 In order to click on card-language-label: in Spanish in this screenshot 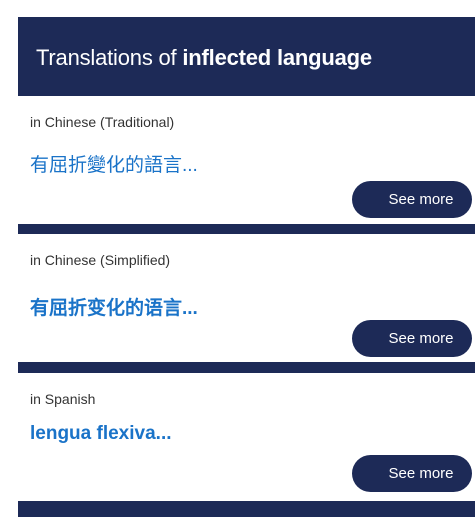, I will do `click(63, 399)`.